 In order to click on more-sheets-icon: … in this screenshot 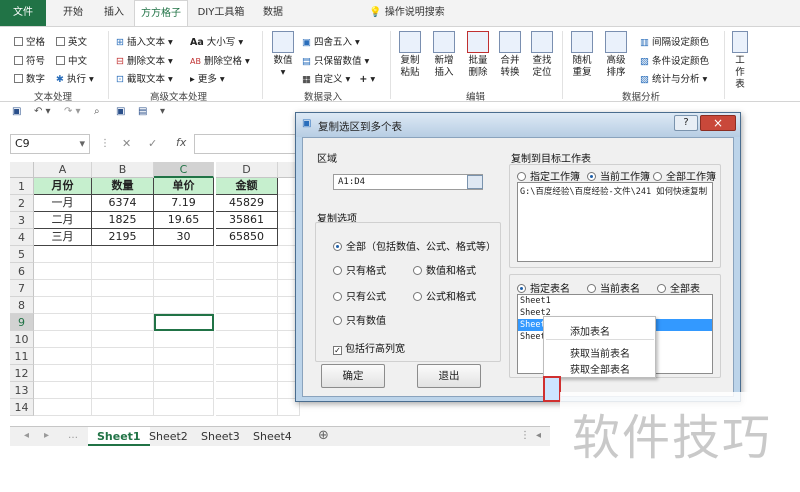, I will do `click(73, 435)`.